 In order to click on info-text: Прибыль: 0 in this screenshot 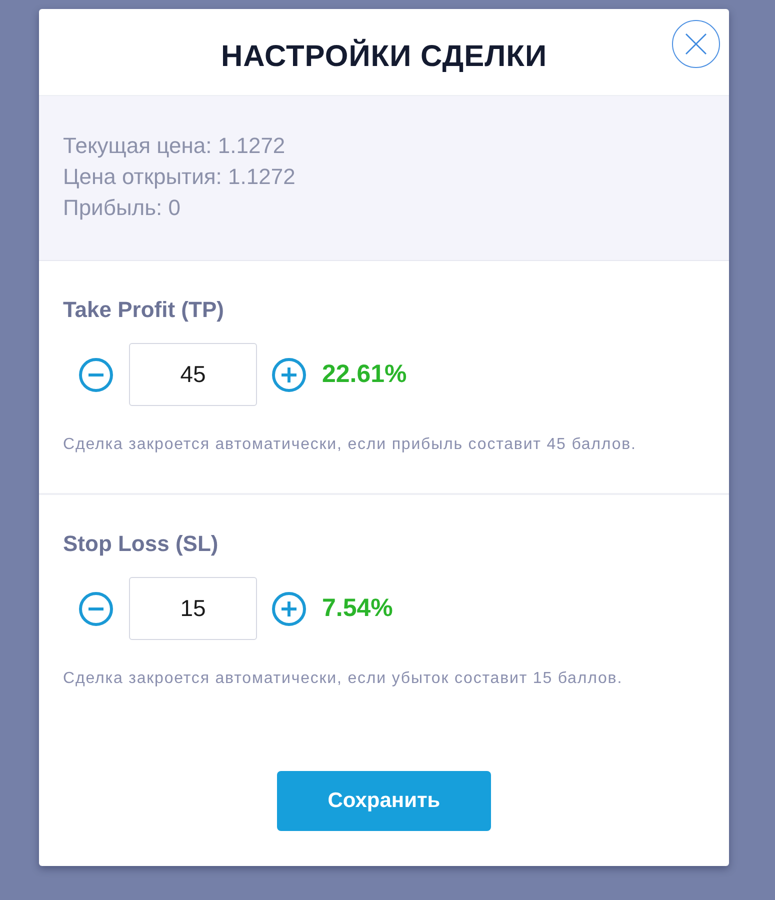, I will do `click(122, 208)`.